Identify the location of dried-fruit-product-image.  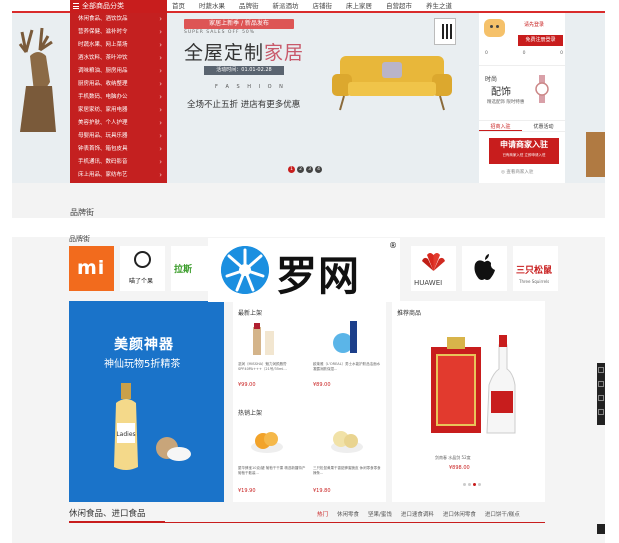
(267, 439).